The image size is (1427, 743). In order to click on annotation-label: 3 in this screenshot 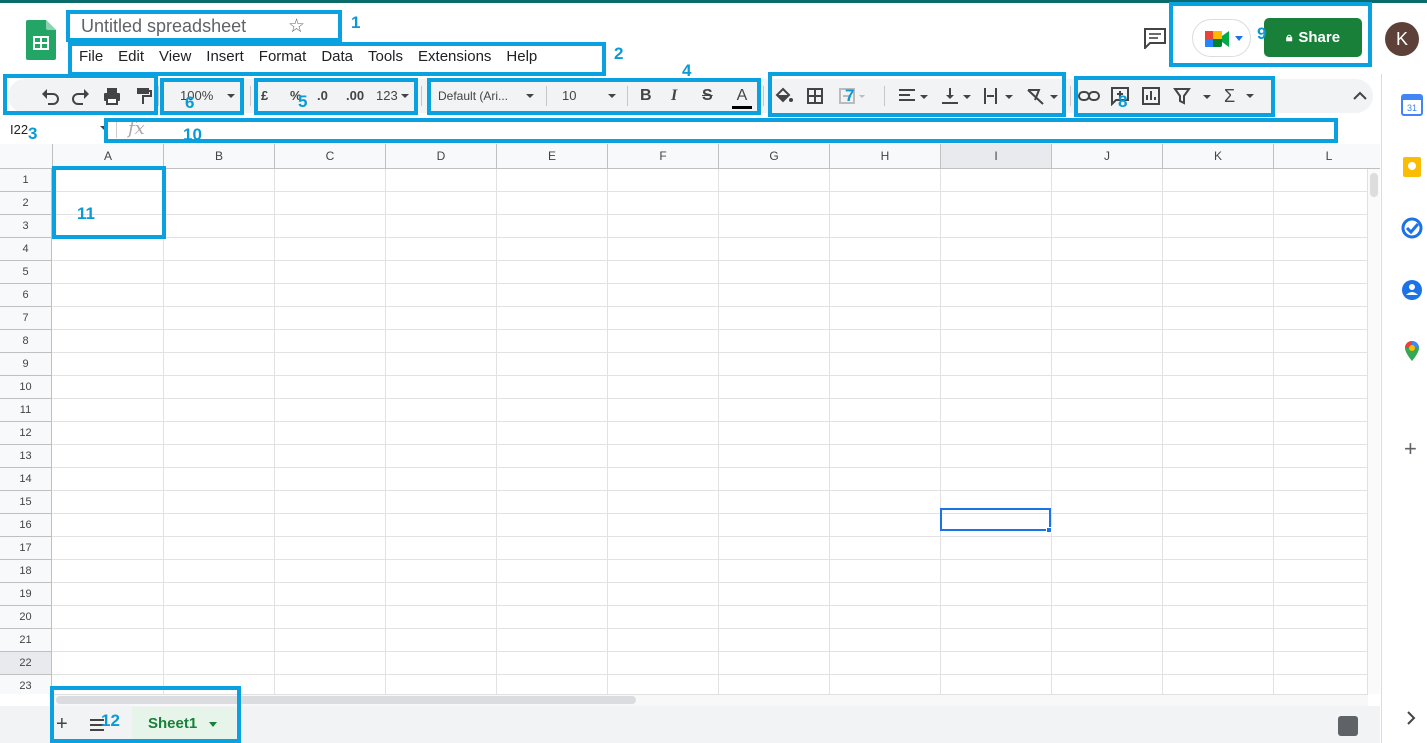, I will do `click(33, 133)`.